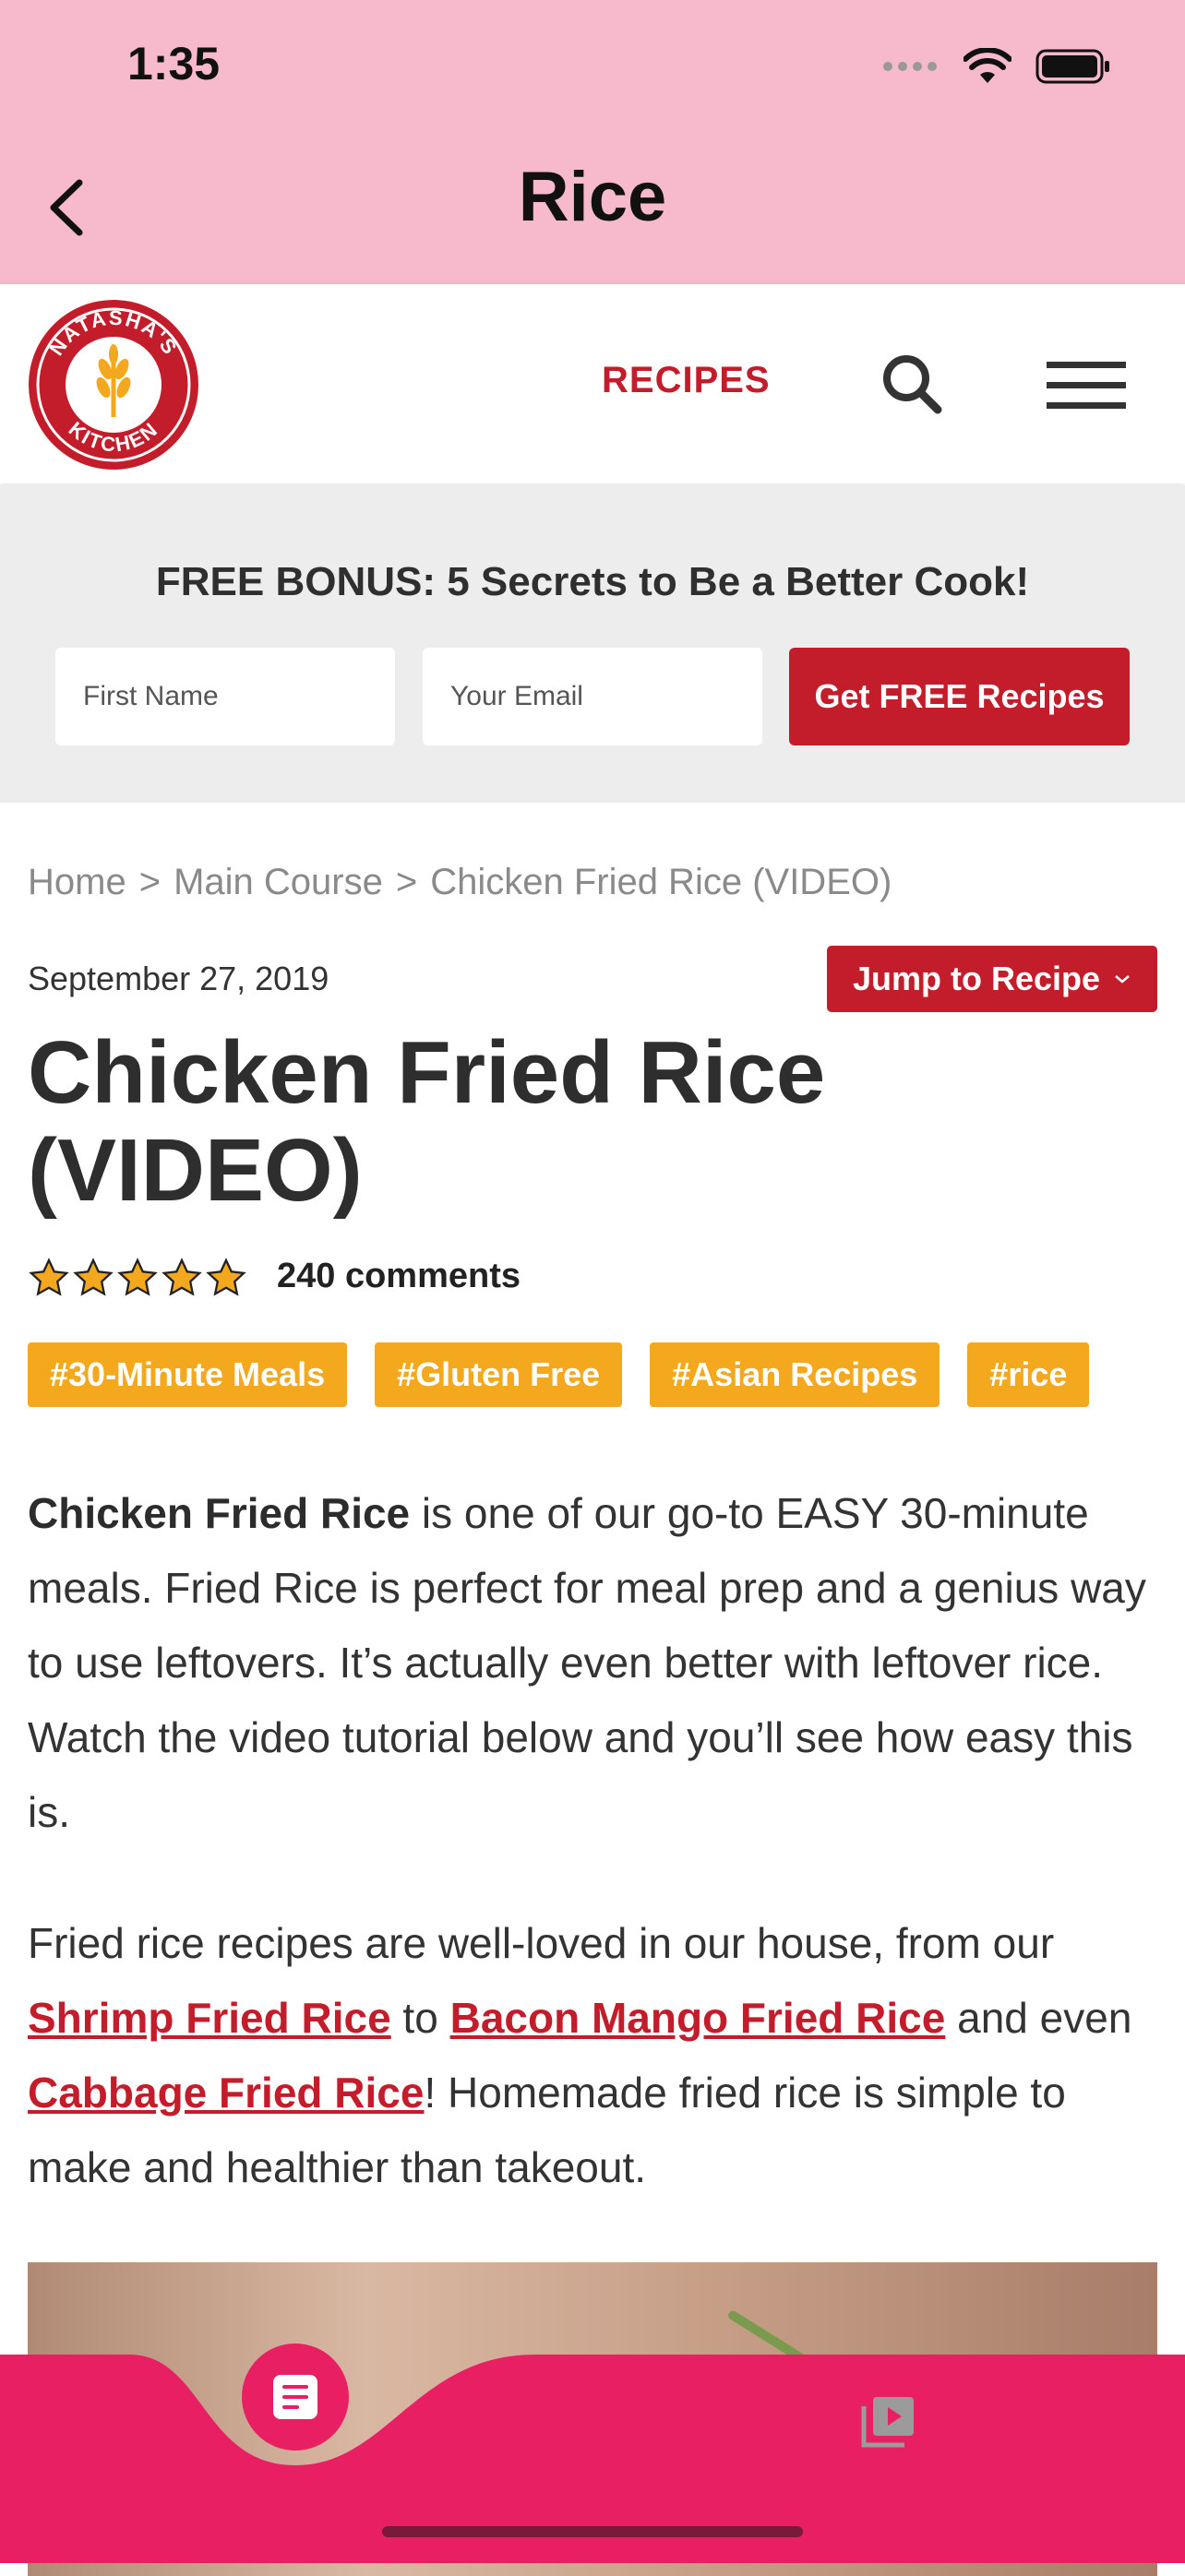 The image size is (1185, 2576). What do you see at coordinates (427, 1121) in the screenshot?
I see `post-title: Chicken Fried Rice (VIDEO)` at bounding box center [427, 1121].